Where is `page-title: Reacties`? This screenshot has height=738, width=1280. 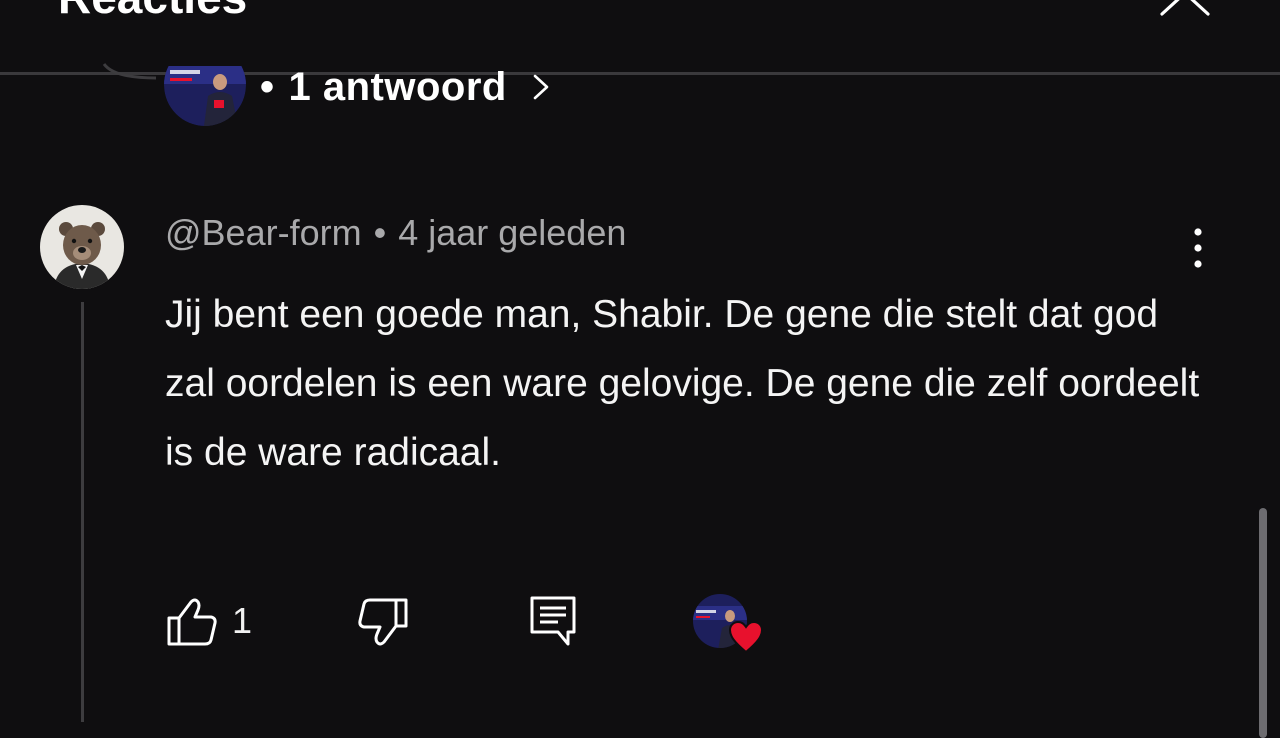
page-title: Reacties is located at coordinates (152, 12).